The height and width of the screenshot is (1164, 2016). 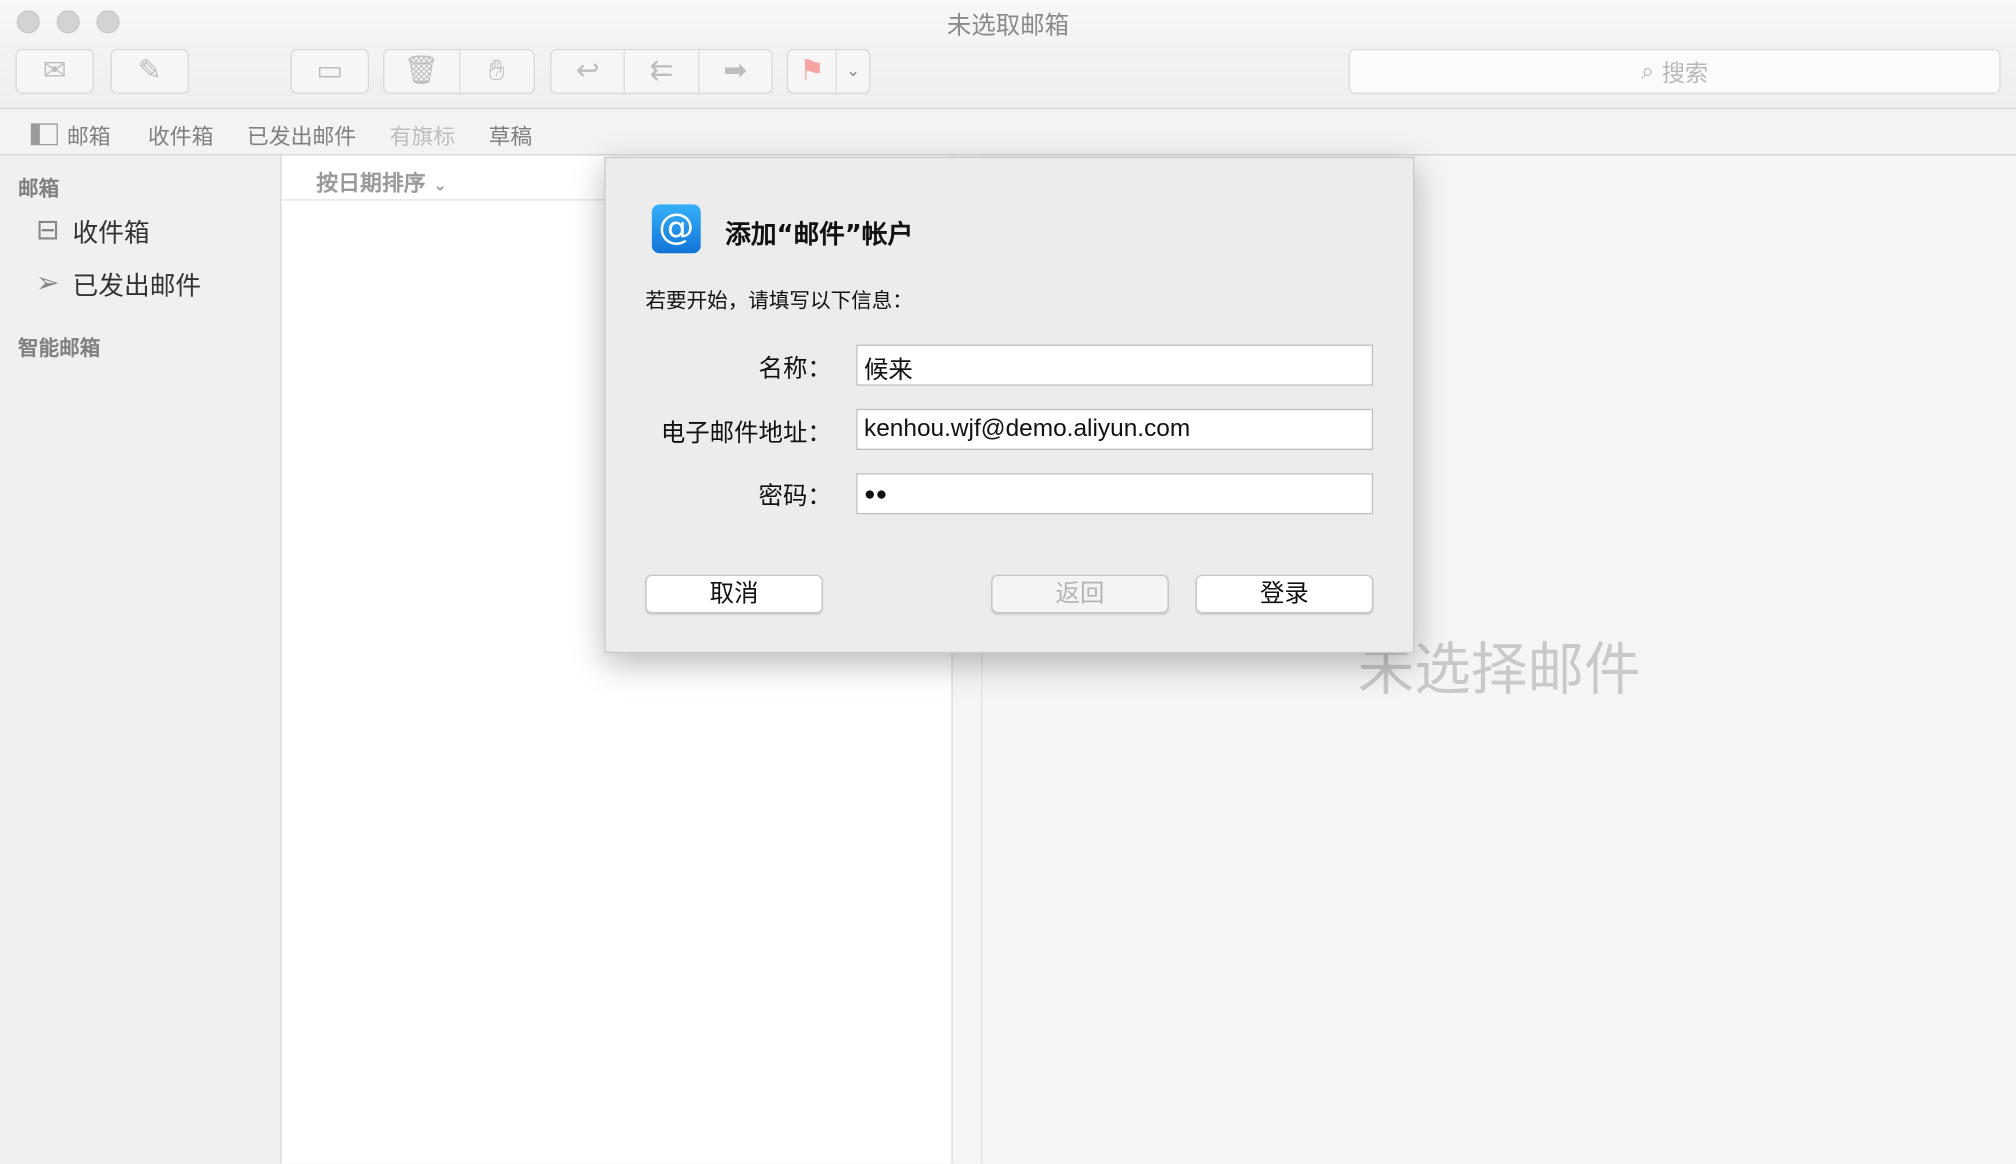 I want to click on dialog-subtitle: 若要开始，请填写以下信息：, so click(x=779, y=300).